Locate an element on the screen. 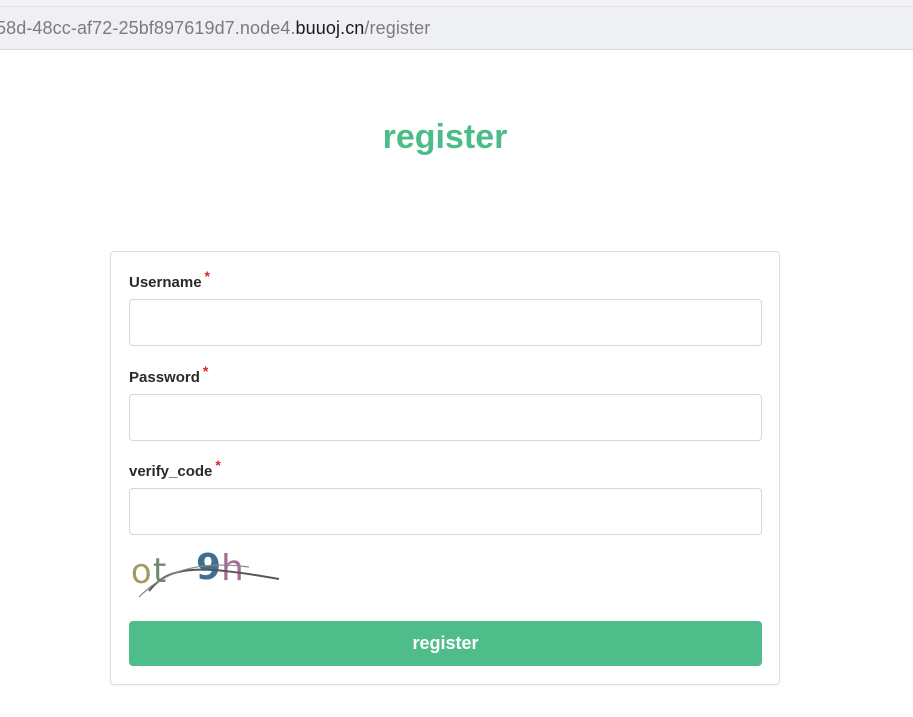  url-domain: buuoj.cn is located at coordinates (330, 28).